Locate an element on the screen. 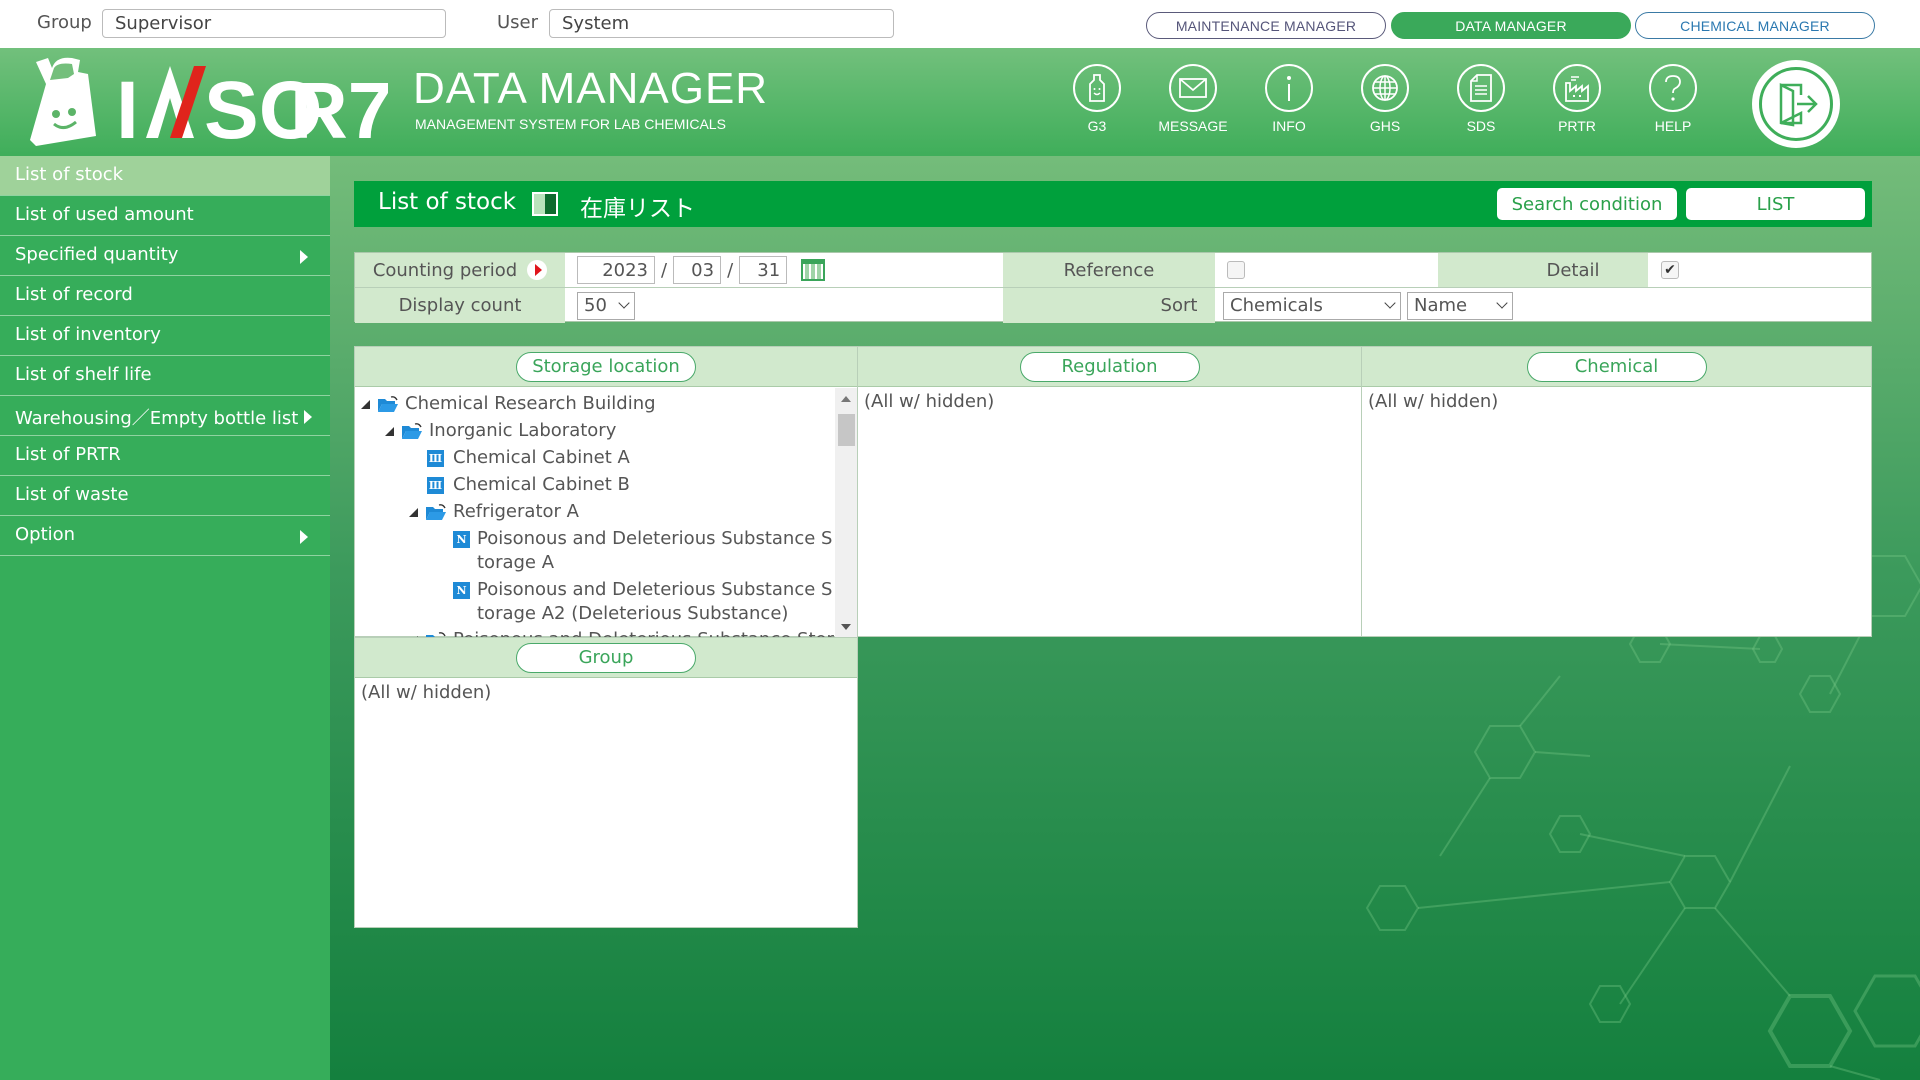  tree-node: Chemical Research Building is located at coordinates (601, 405).